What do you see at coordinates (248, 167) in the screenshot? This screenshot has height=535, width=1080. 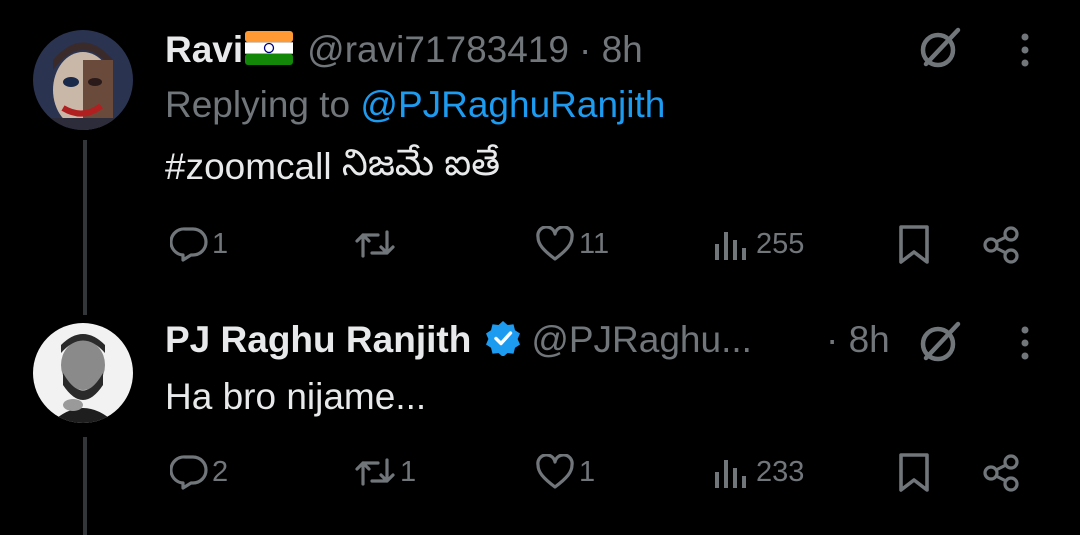 I see `hashtag-link: #zoomcall` at bounding box center [248, 167].